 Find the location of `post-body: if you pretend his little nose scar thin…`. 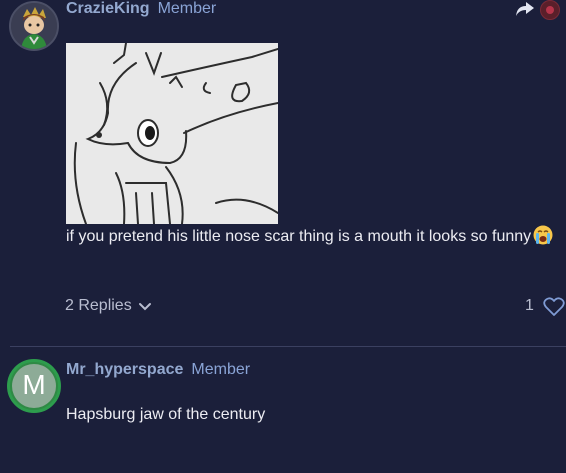

post-body: if you pretend his little nose scar thin… is located at coordinates (309, 235).